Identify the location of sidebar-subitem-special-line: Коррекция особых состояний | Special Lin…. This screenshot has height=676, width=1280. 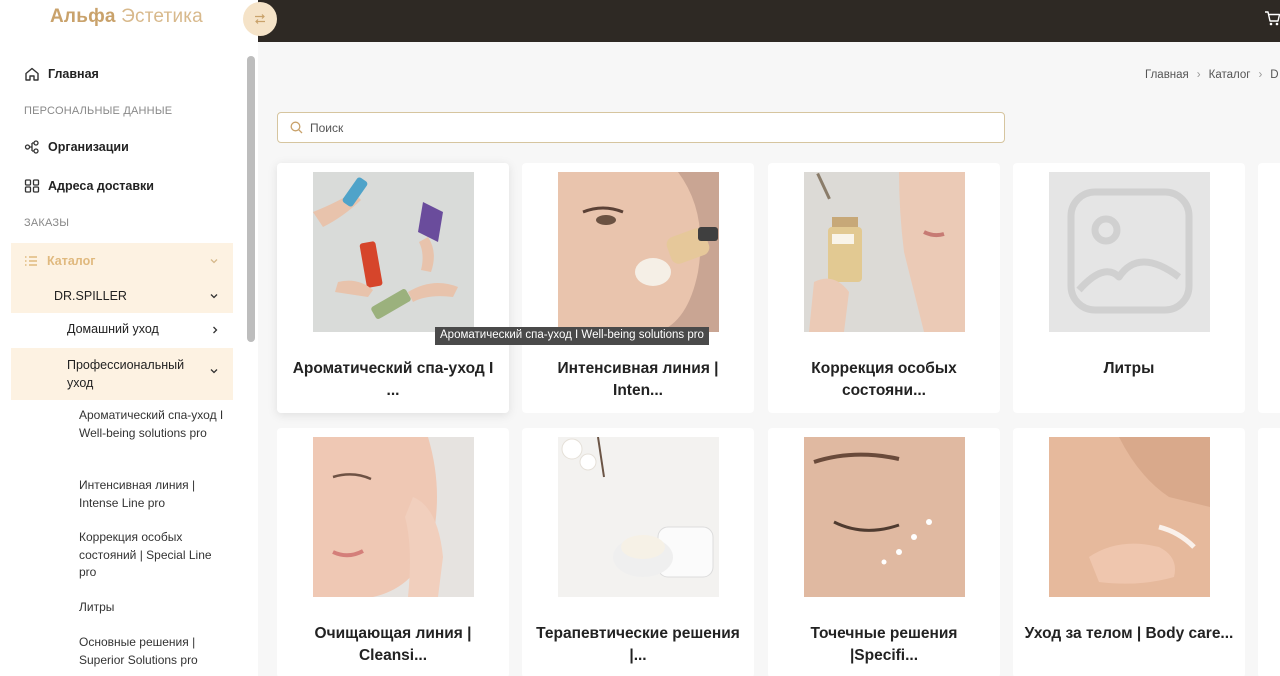
(154, 555).